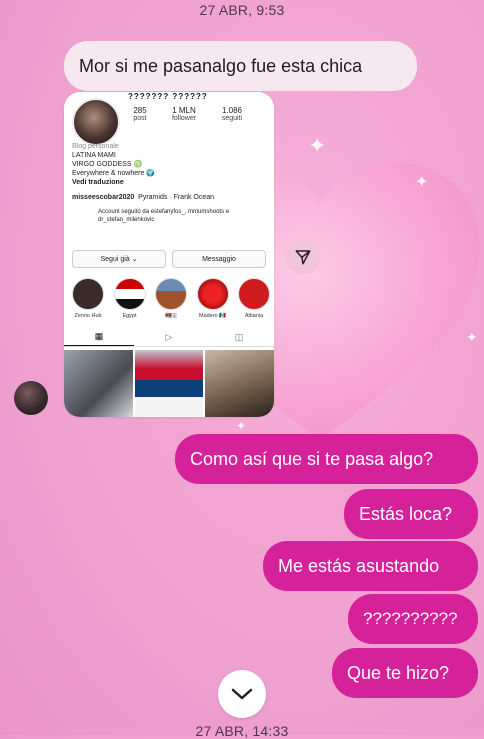 Image resolution: width=484 pixels, height=739 pixels. Describe the element at coordinates (96, 122) in the screenshot. I see `profile-avatar` at that location.